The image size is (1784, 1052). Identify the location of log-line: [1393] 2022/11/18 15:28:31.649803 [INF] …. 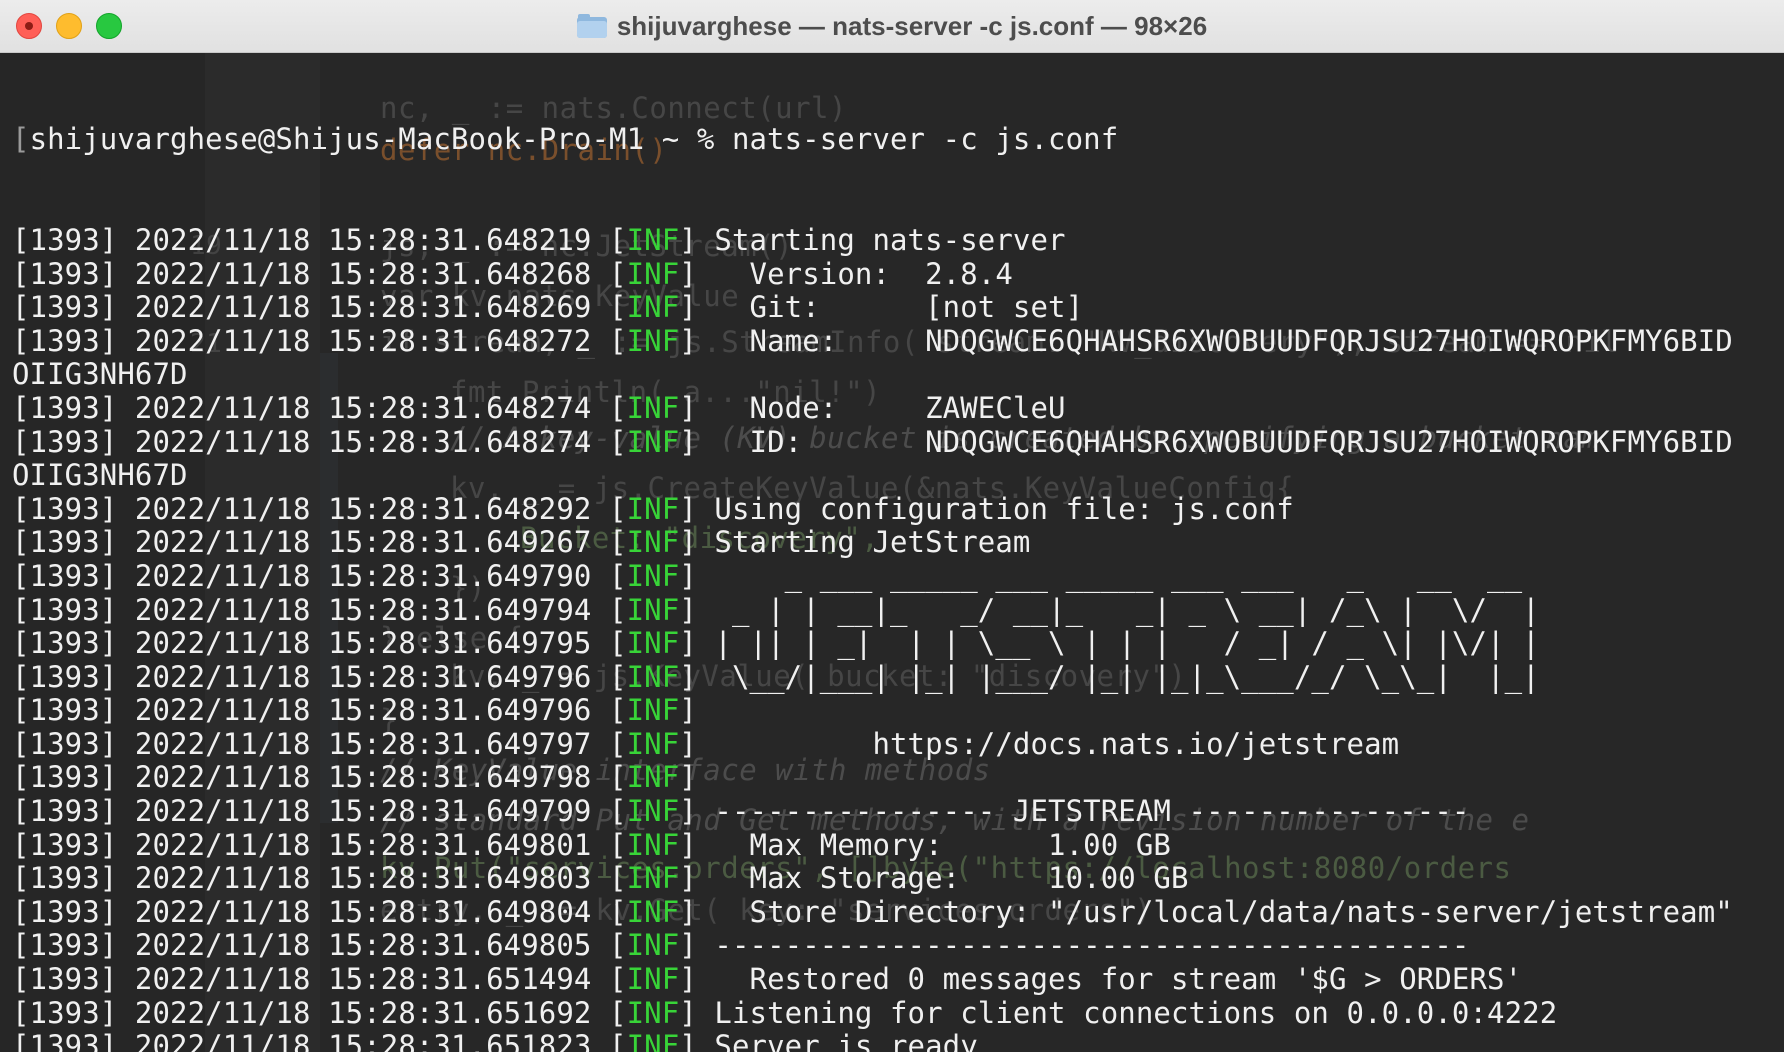
(600, 878).